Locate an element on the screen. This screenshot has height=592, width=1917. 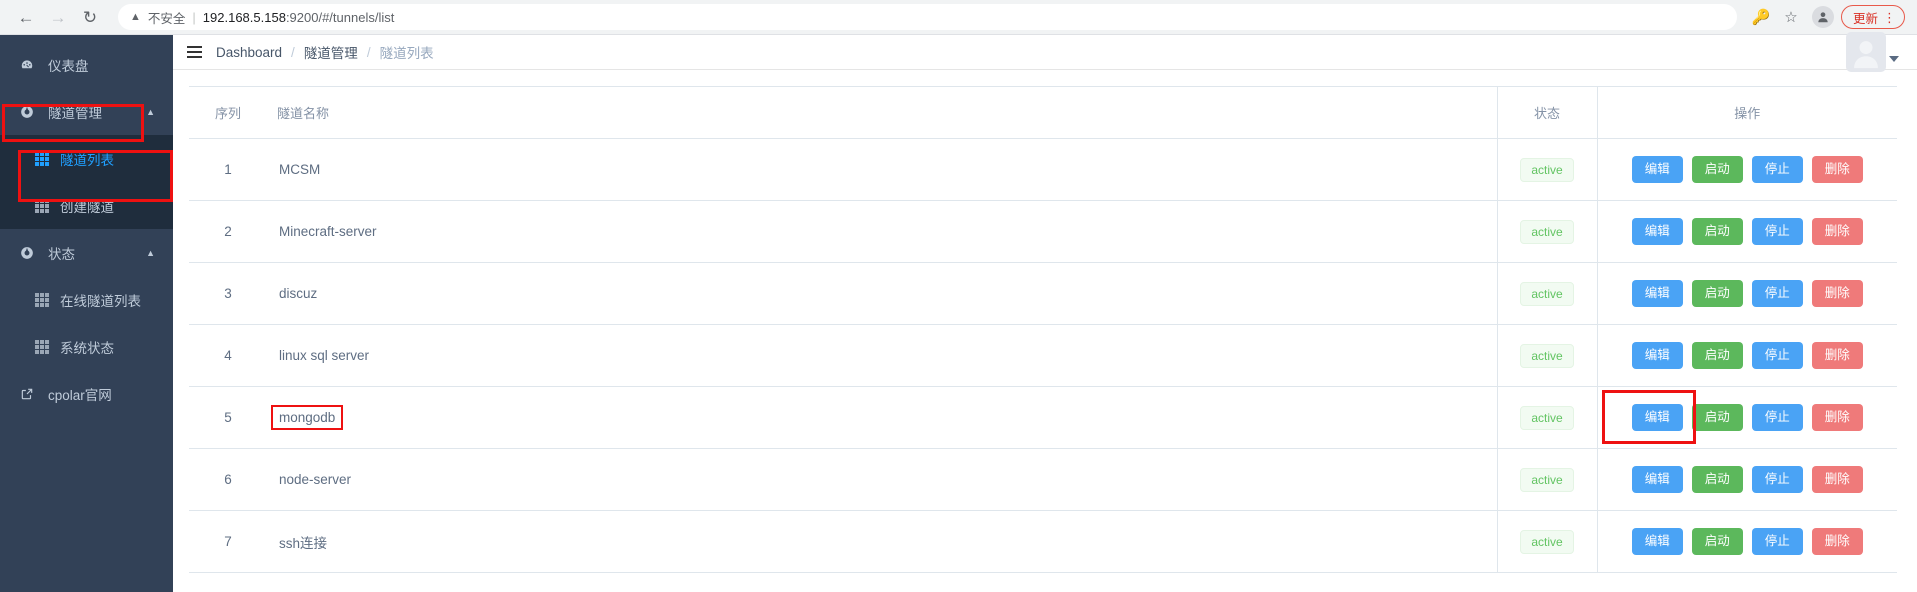
cell-name: node-server is located at coordinates (882, 479).